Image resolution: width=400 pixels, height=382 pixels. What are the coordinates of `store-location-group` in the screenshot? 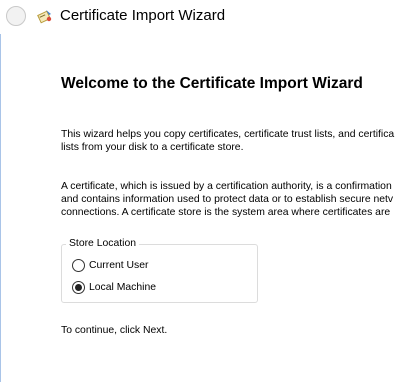 It's located at (159, 273).